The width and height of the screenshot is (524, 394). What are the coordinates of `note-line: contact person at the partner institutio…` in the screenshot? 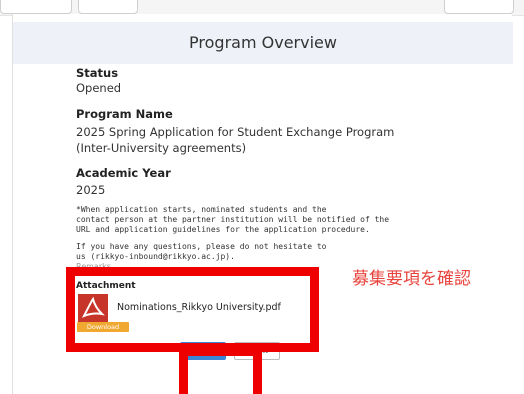 It's located at (233, 219).